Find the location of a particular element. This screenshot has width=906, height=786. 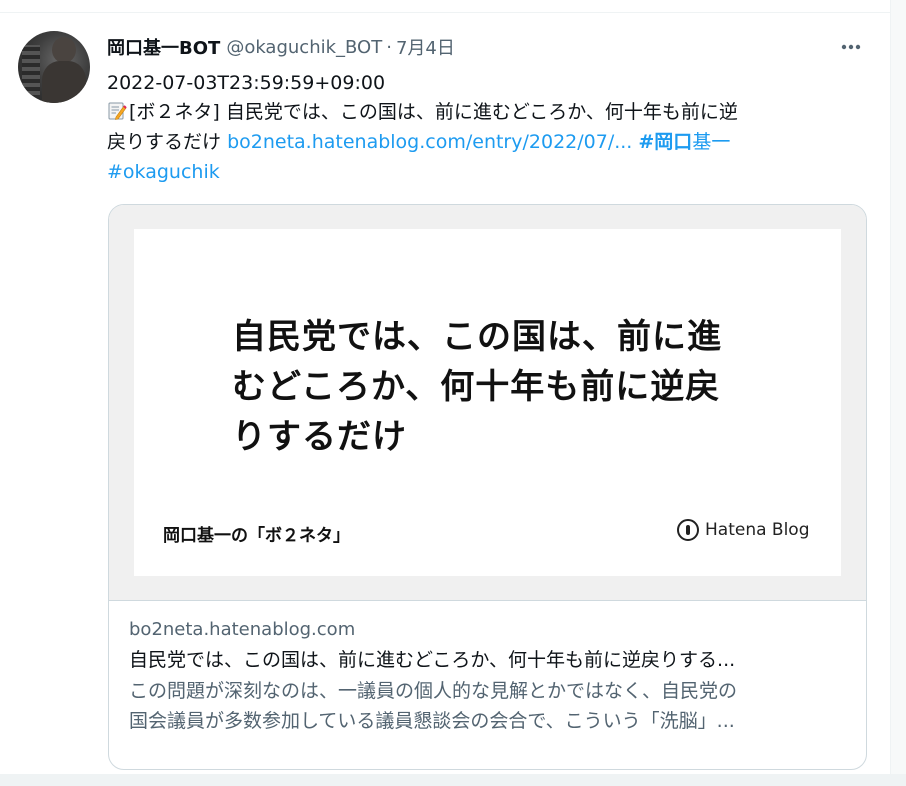

tweet-header: 岡口基一BOT @okaguchik_BOT · 7月4日 is located at coordinates (281, 47).